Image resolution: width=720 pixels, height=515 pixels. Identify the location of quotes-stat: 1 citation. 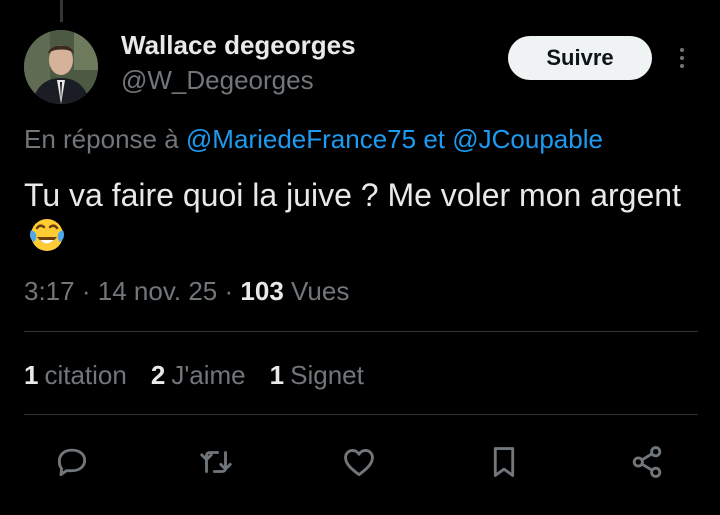
(75, 375).